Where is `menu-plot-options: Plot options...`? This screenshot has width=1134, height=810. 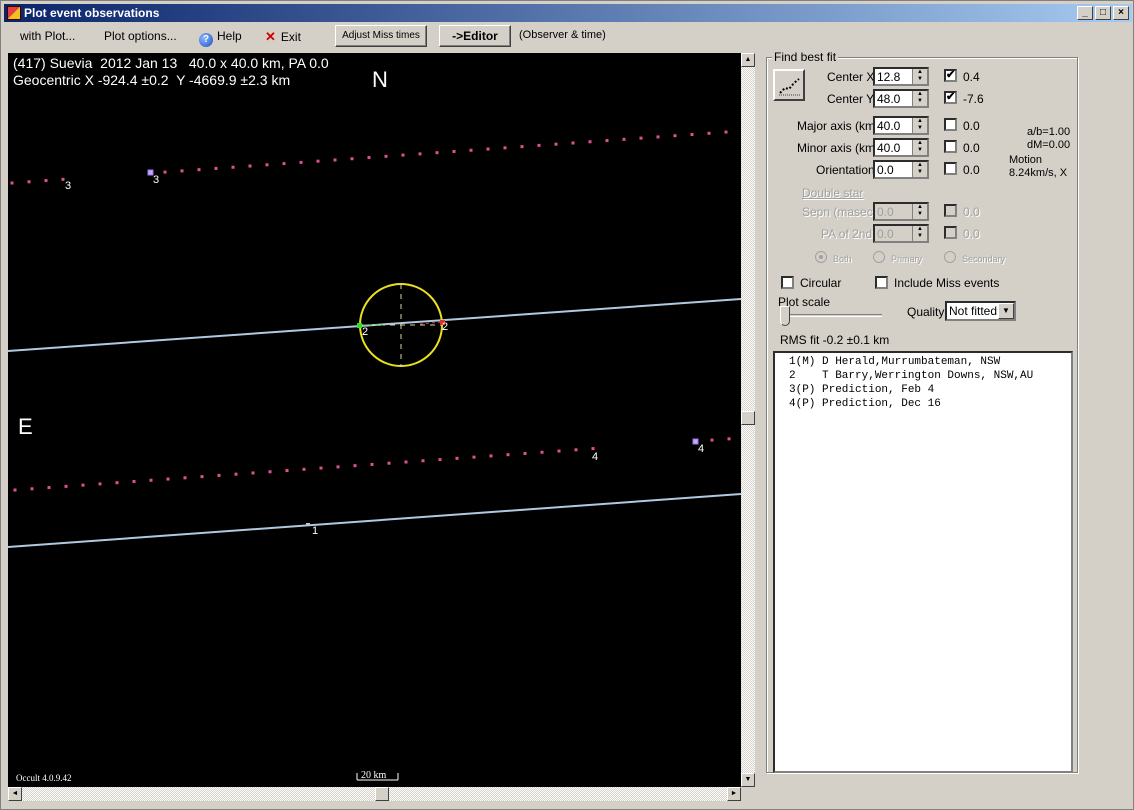 menu-plot-options: Plot options... is located at coordinates (140, 36).